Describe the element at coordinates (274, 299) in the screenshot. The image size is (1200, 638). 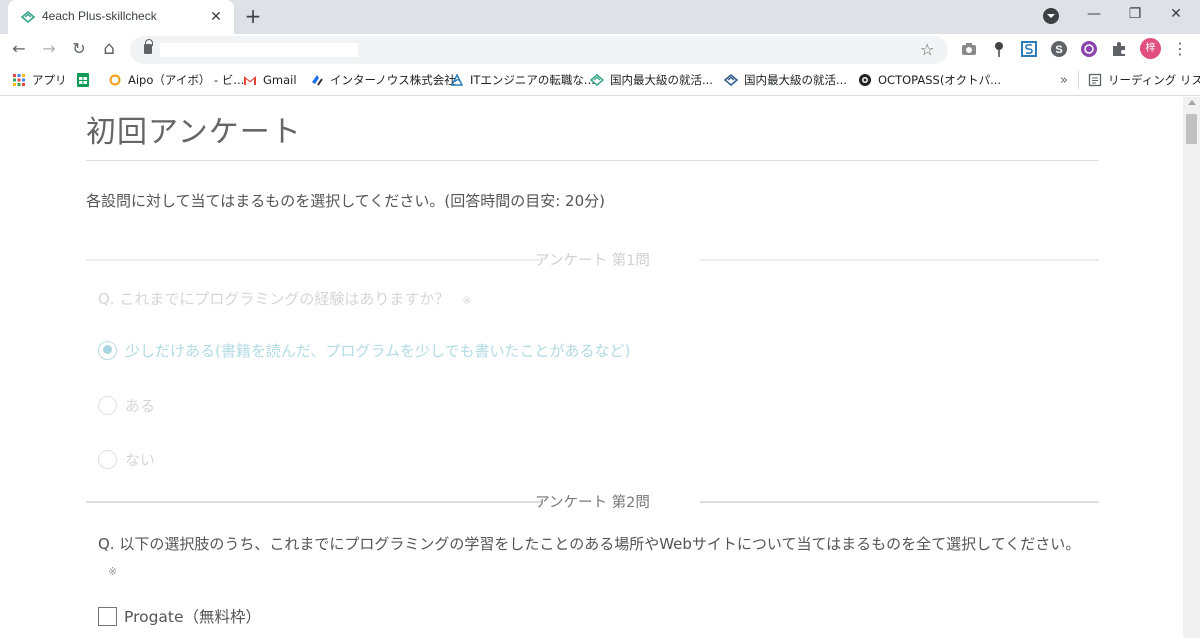
I see `question-1-text-label: Q. これまでにプログラミングの経験はありますか？` at that location.